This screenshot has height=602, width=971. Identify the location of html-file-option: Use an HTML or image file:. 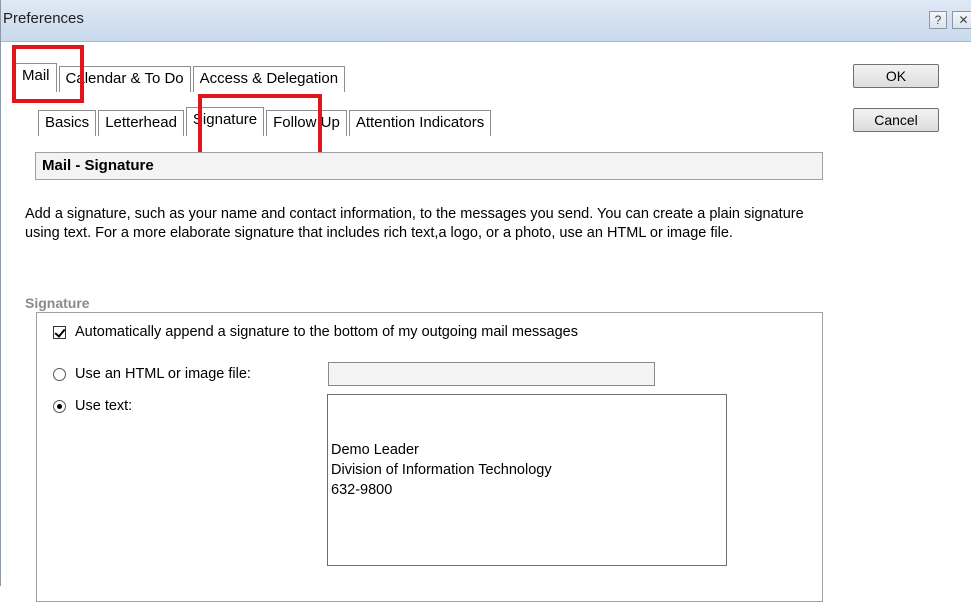
(152, 374).